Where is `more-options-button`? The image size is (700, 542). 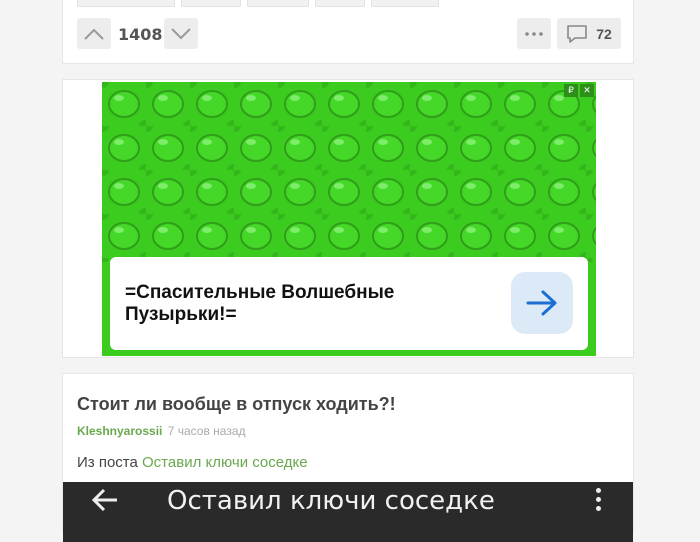
more-options-button is located at coordinates (534, 33).